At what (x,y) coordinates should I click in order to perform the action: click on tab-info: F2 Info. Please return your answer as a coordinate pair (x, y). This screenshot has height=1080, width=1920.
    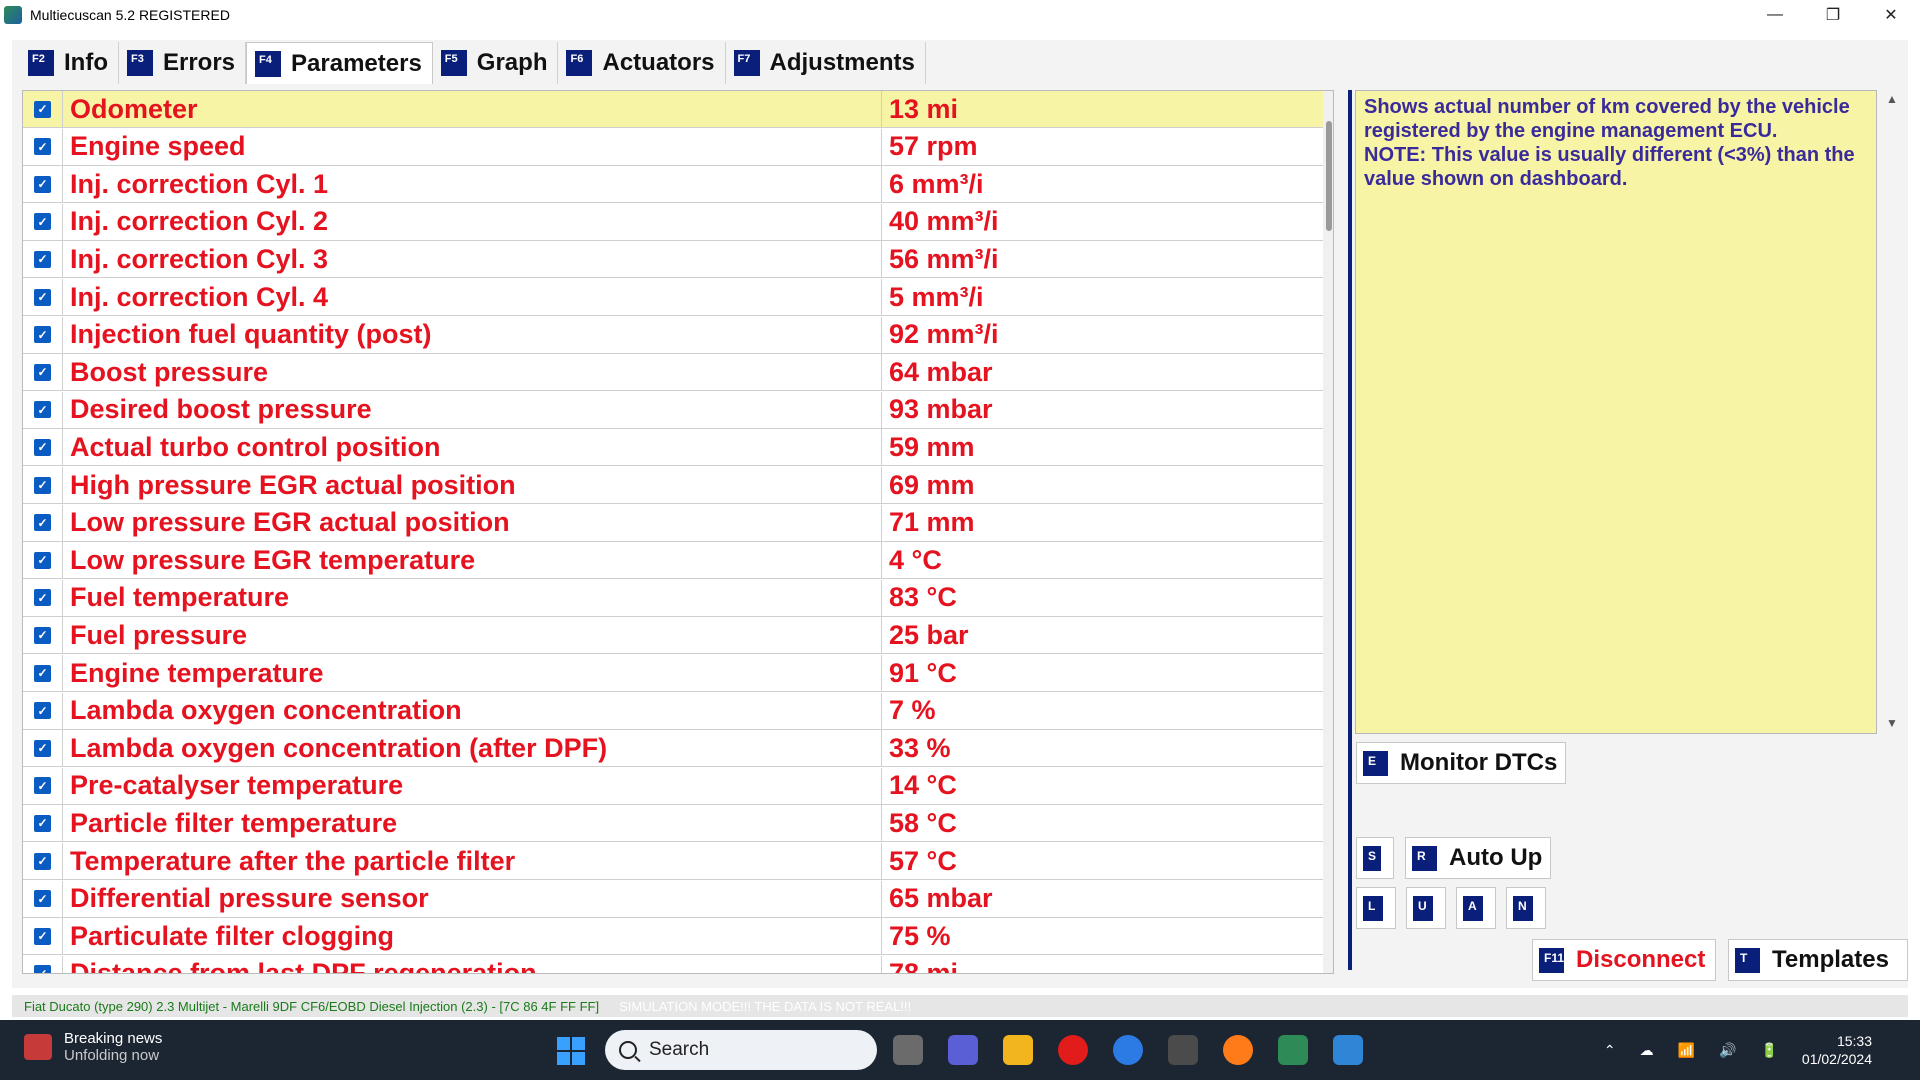
    Looking at the image, I should click on (69, 63).